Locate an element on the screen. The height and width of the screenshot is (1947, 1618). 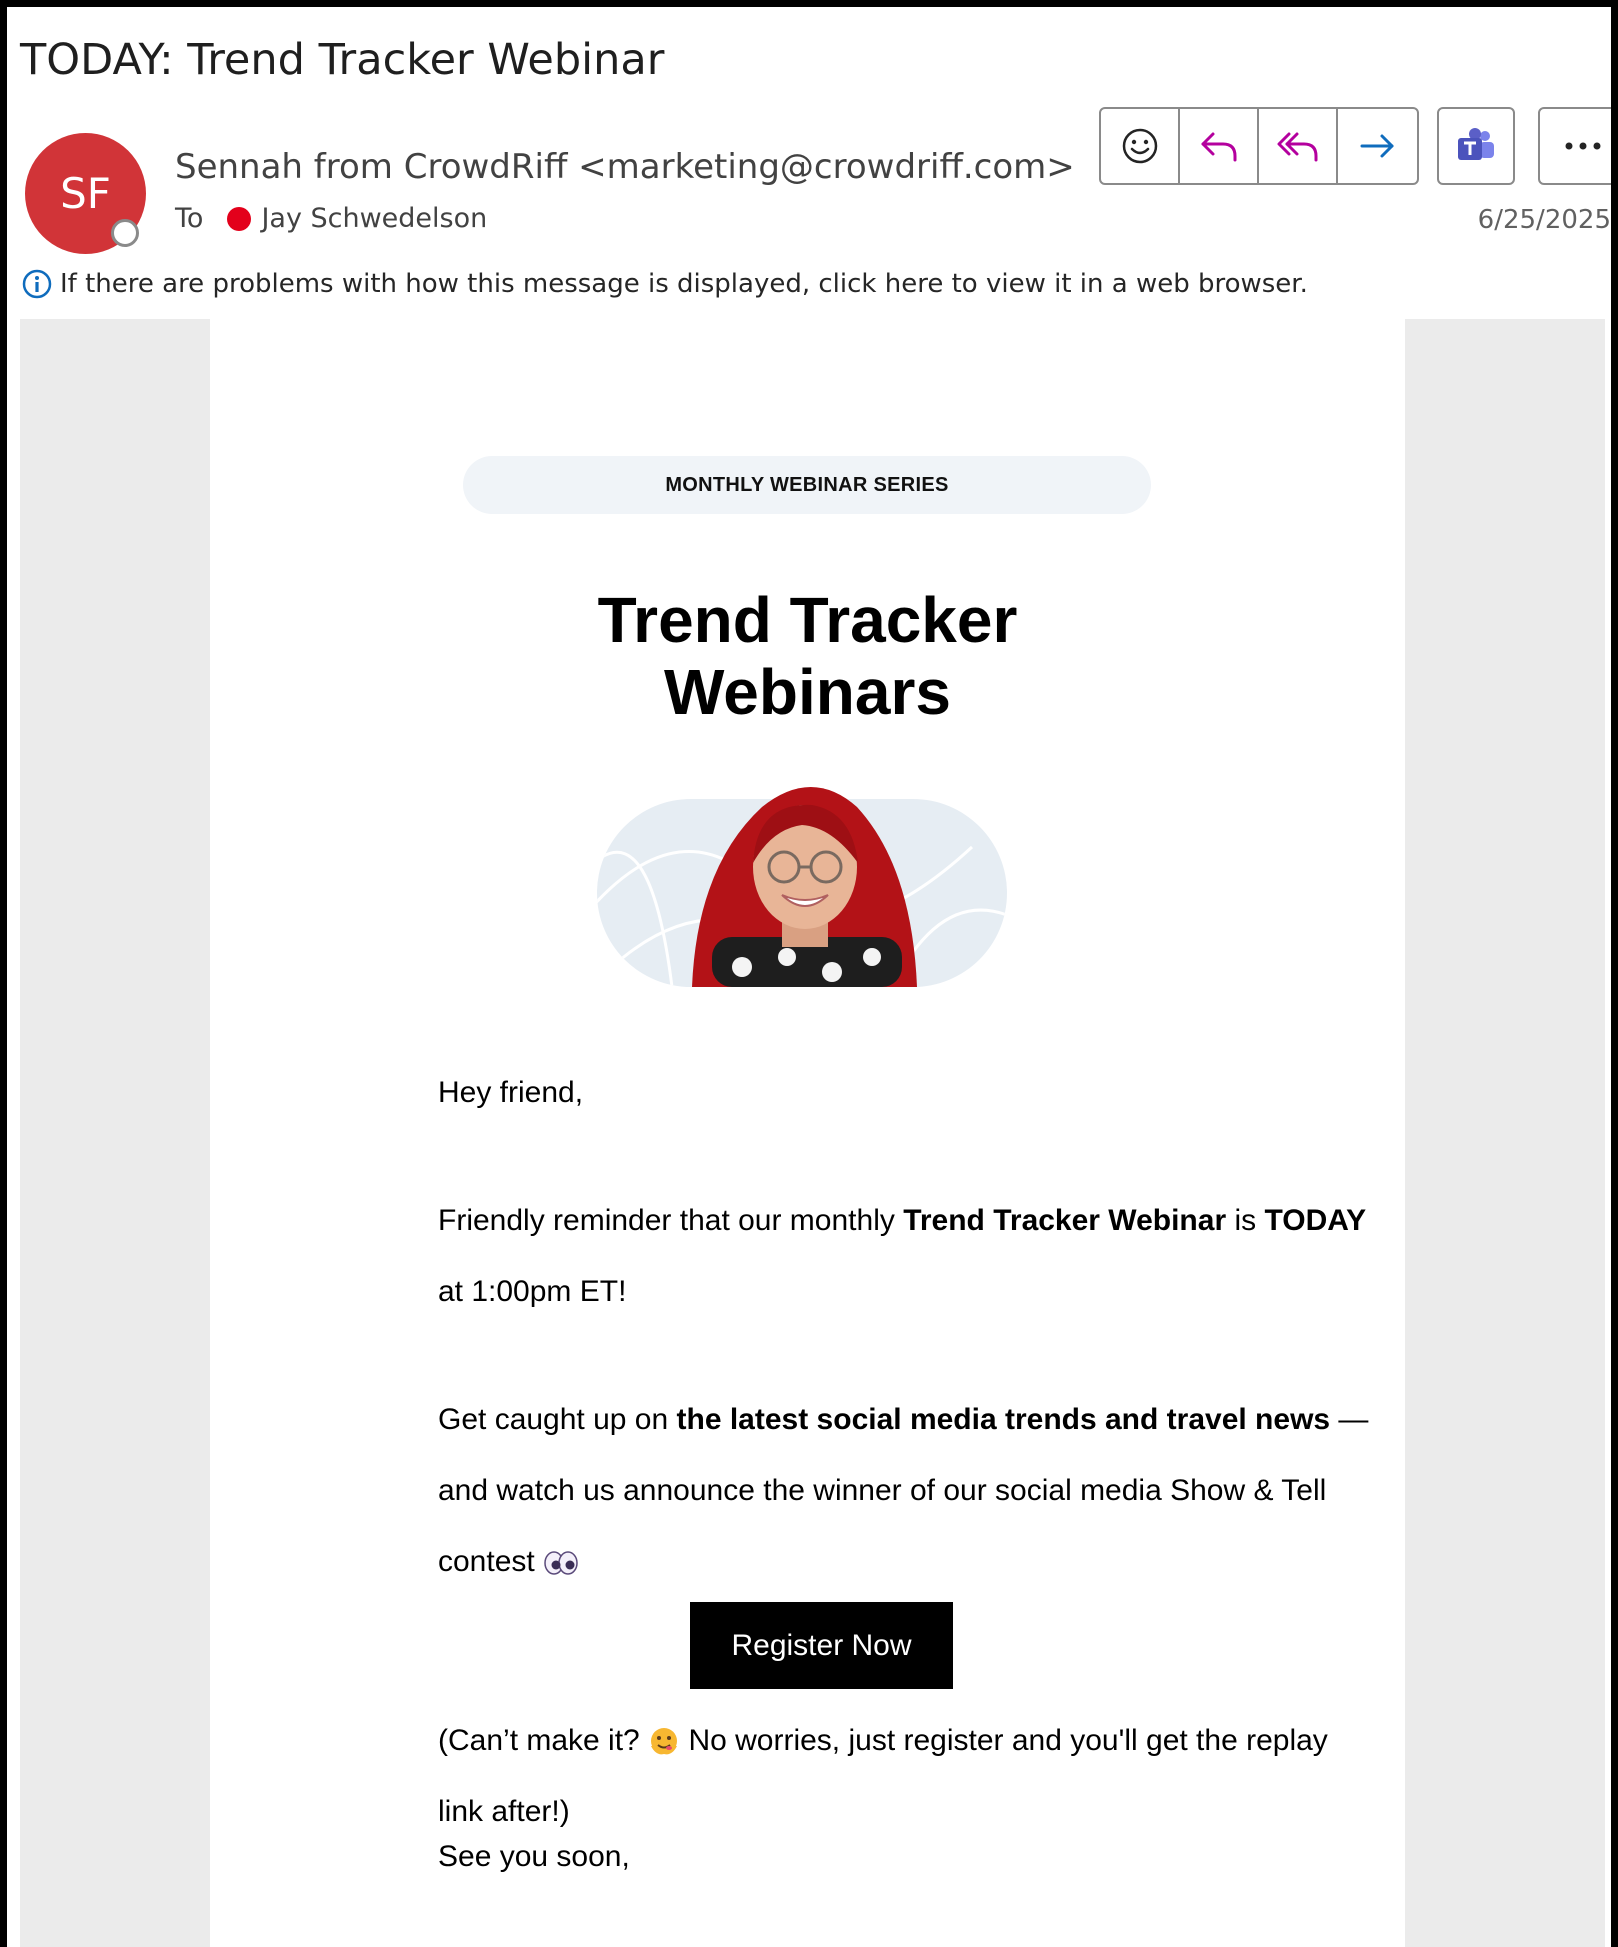
reply-icon is located at coordinates (1218, 147).